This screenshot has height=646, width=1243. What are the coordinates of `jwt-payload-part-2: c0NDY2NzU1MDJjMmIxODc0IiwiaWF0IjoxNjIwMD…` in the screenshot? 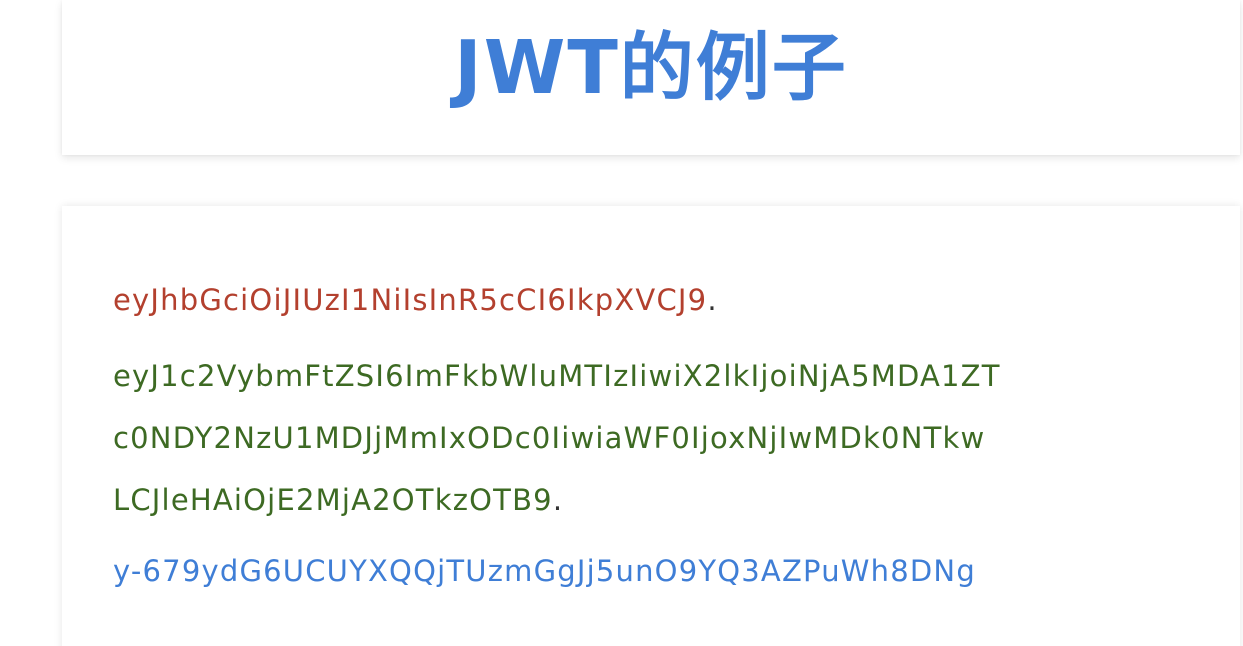 It's located at (549, 438).